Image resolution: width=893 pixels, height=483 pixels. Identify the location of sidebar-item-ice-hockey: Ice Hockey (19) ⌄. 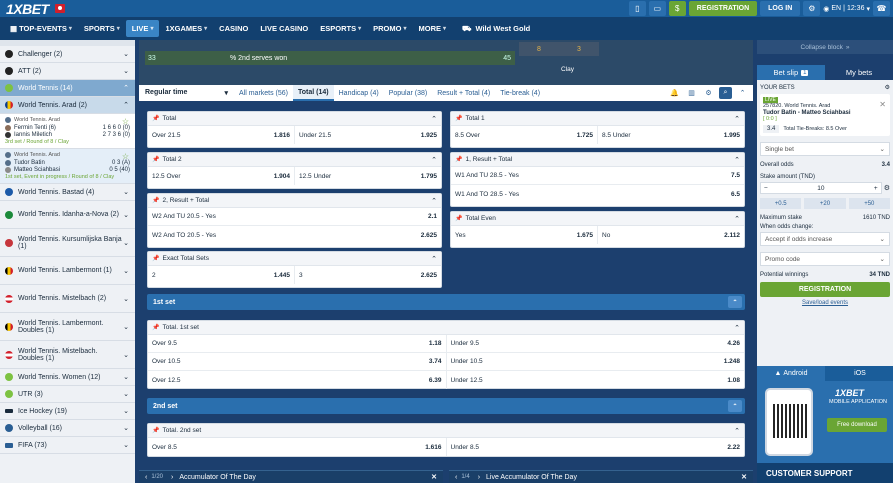
(67, 411).